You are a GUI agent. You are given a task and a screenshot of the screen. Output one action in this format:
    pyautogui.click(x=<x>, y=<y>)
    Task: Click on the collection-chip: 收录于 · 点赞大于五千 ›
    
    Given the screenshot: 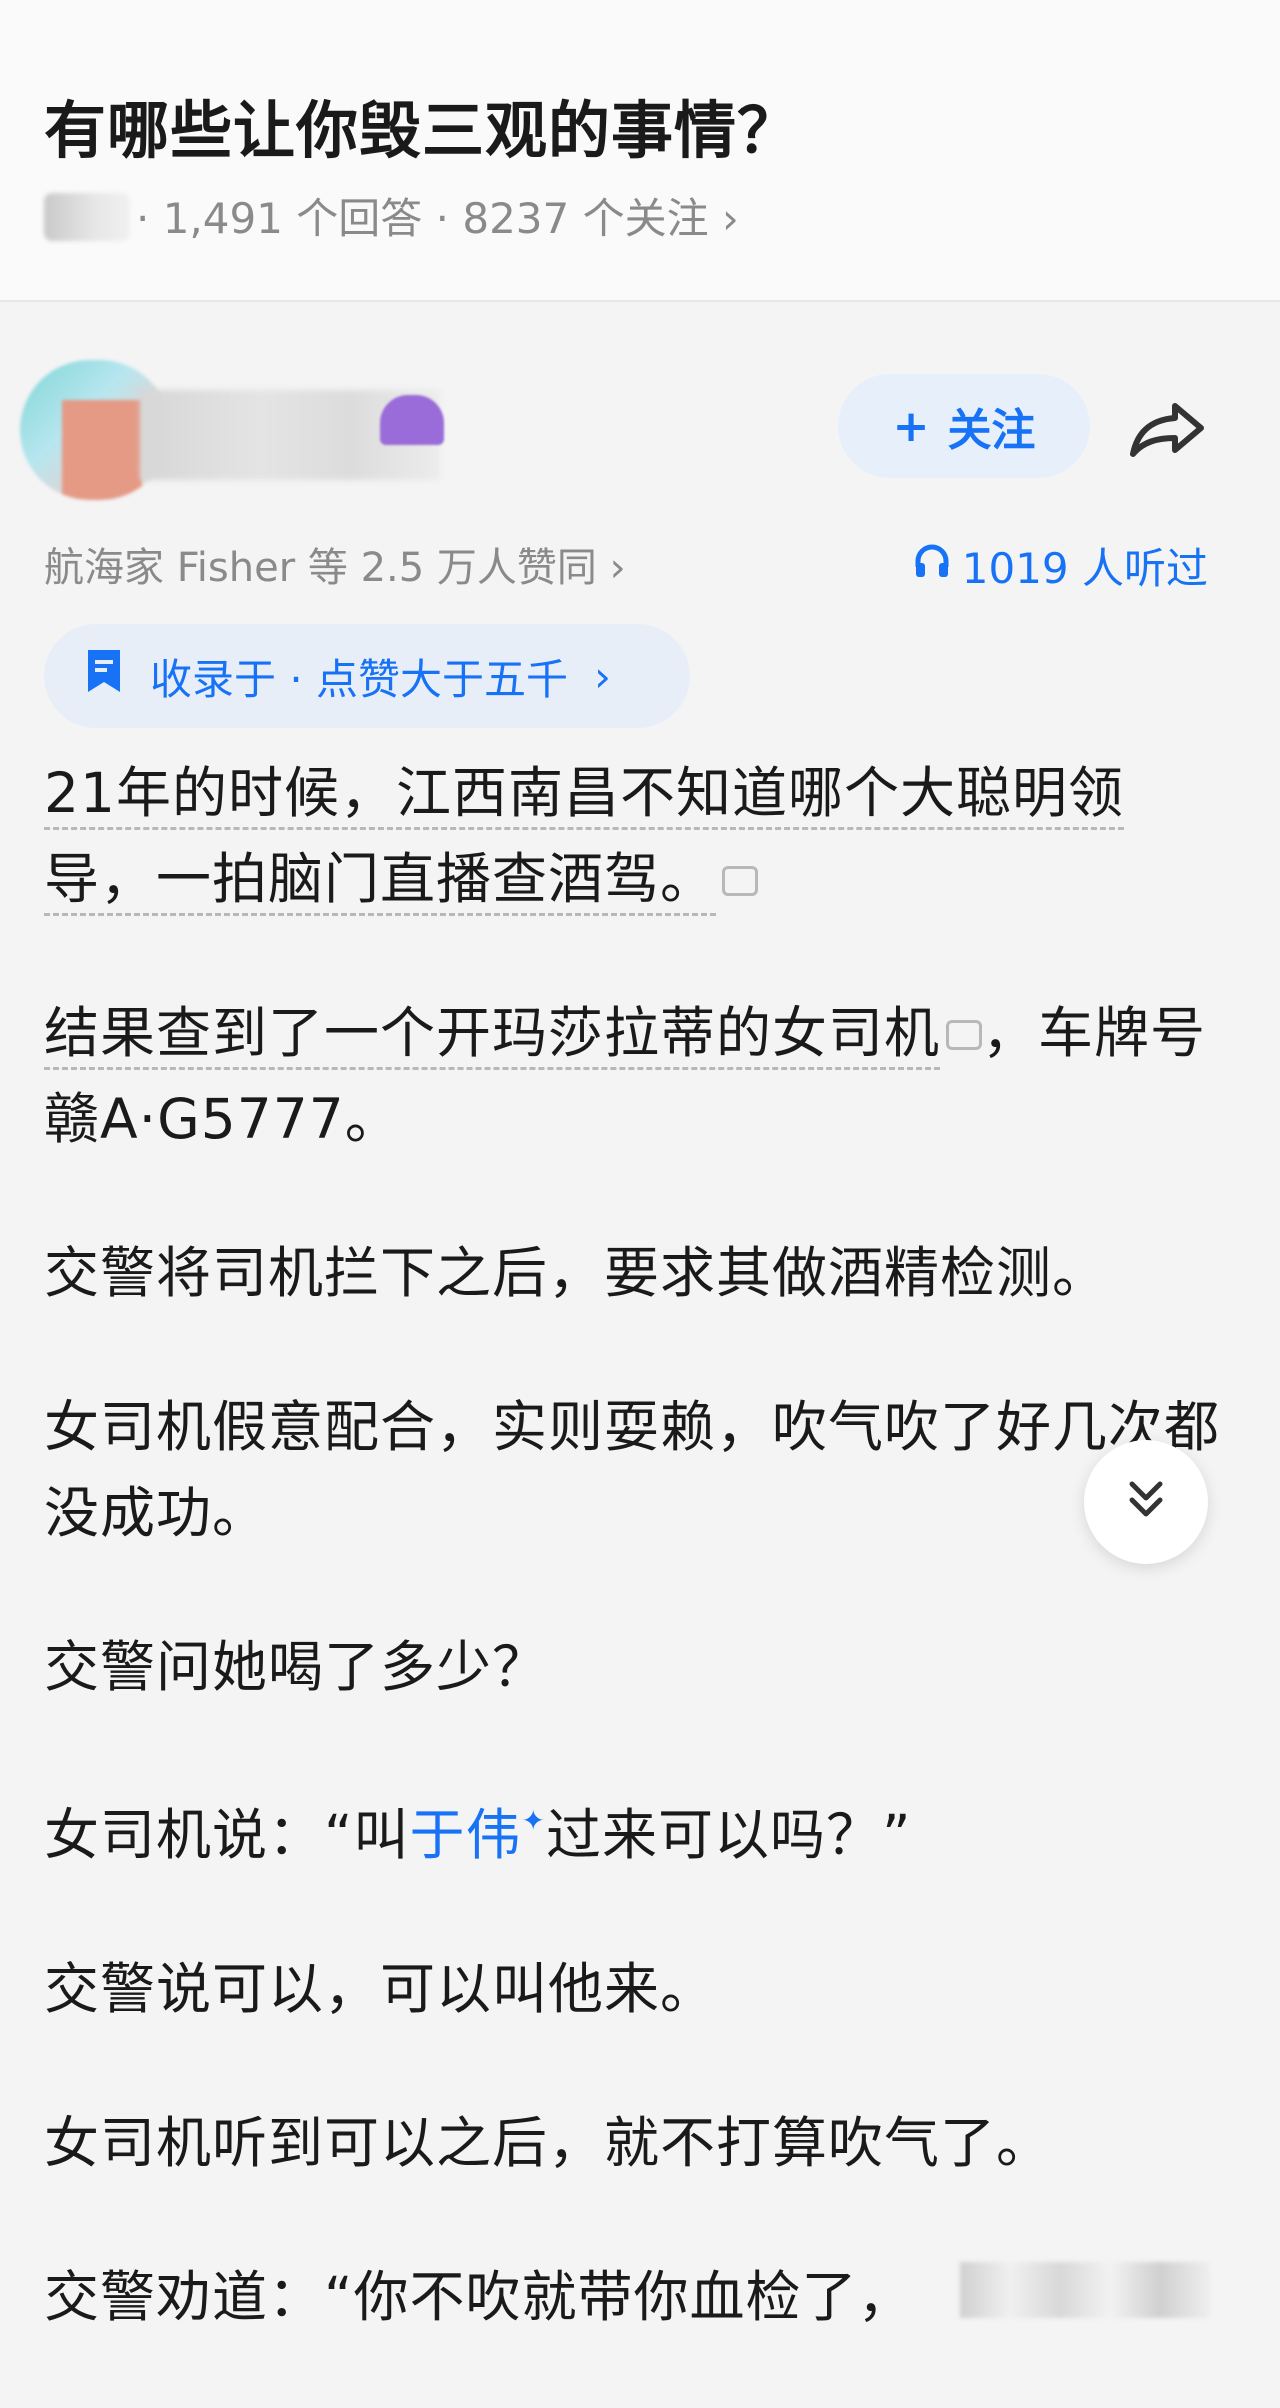 What is the action you would take?
    pyautogui.click(x=367, y=676)
    